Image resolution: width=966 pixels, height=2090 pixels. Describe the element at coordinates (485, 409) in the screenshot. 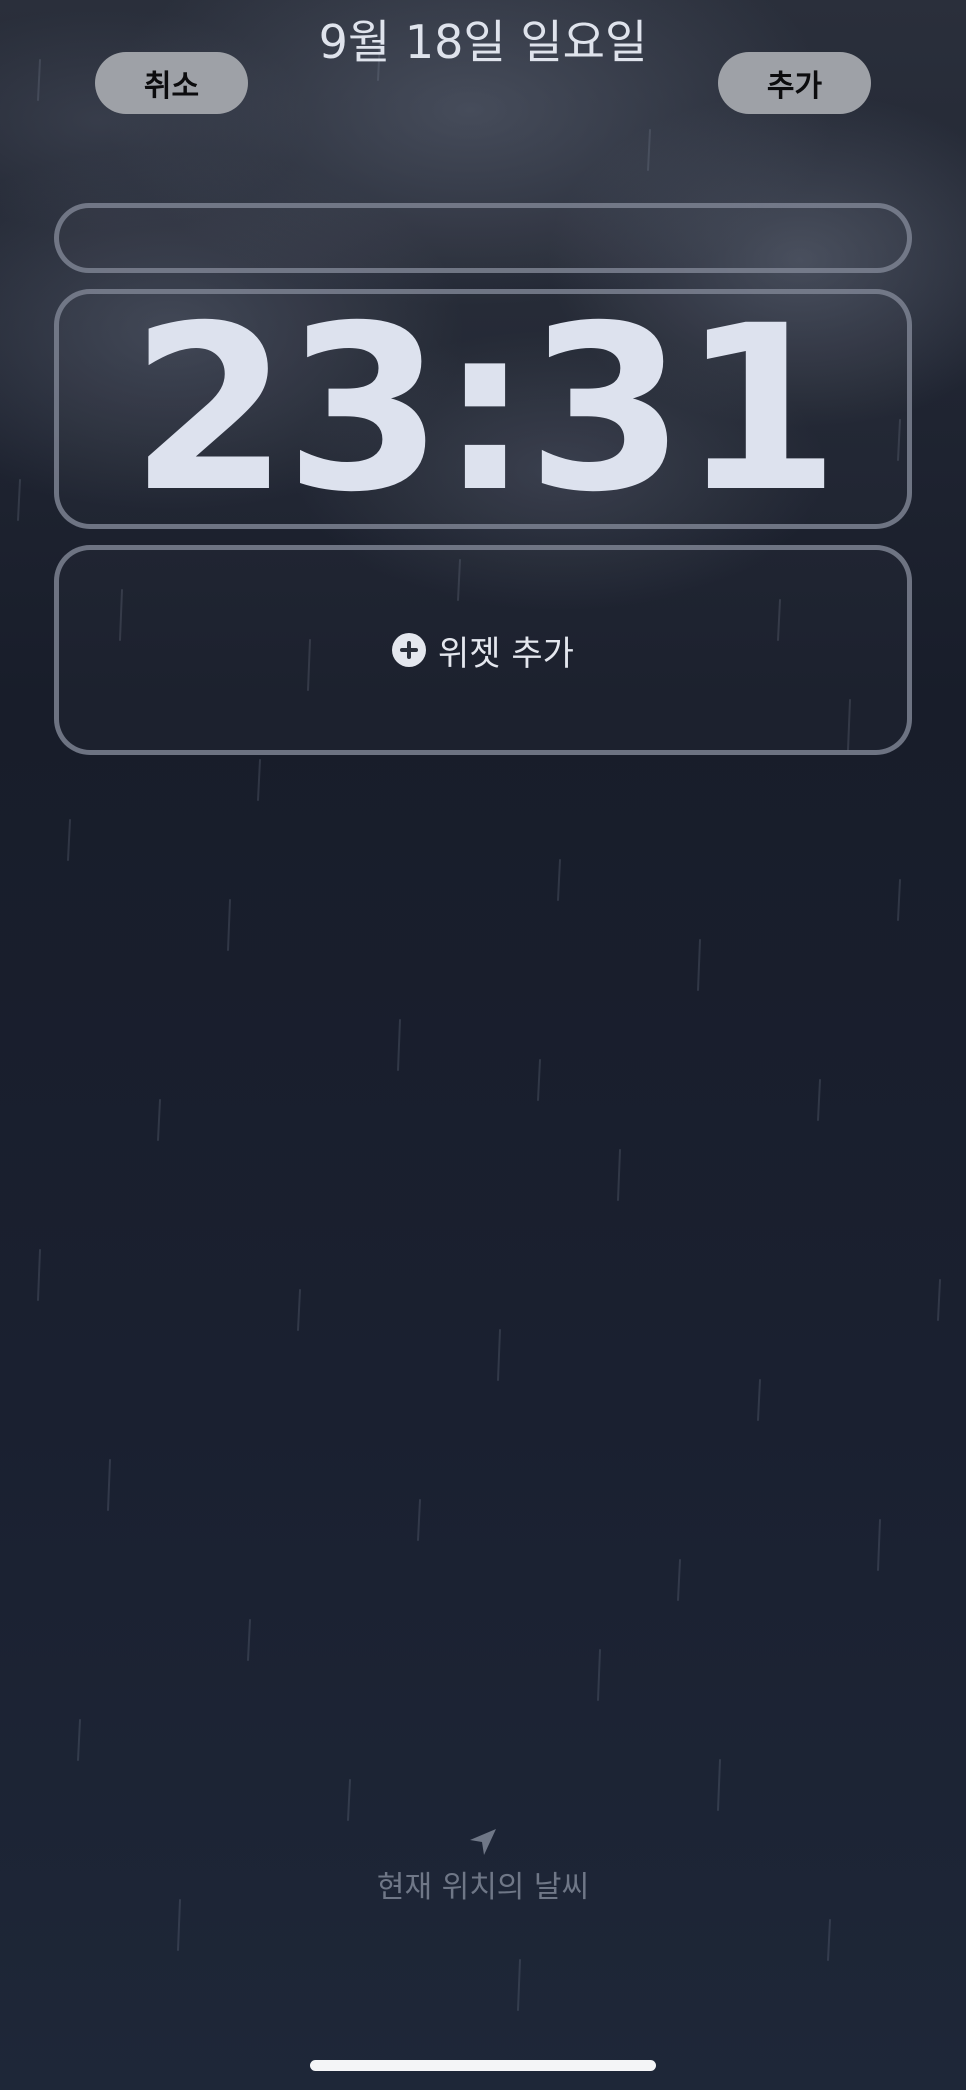

I see `clock-time: 23:31` at that location.